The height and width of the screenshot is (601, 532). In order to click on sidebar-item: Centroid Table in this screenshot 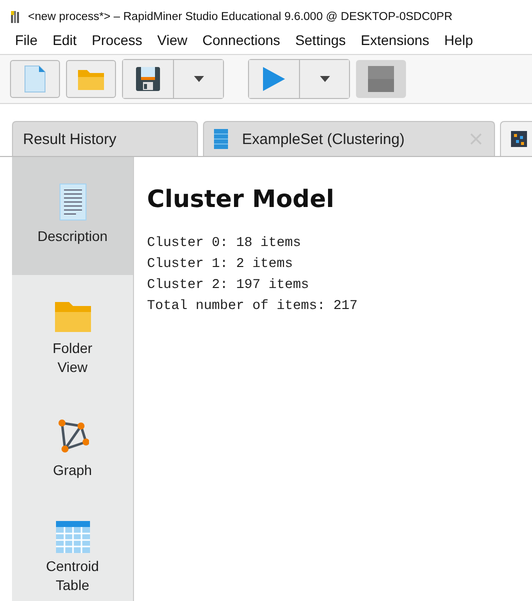, I will do `click(72, 556)`.